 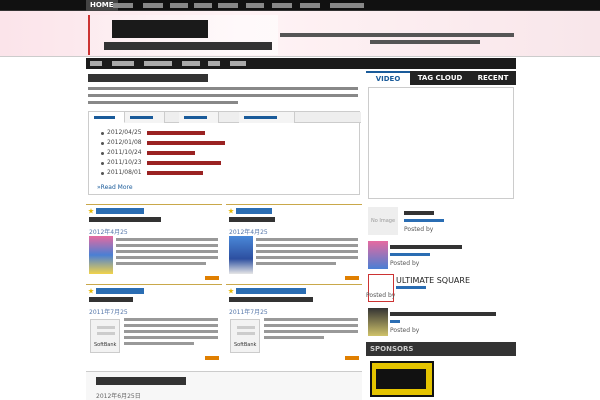 I want to click on tab-video: VIDEO, so click(x=388, y=78).